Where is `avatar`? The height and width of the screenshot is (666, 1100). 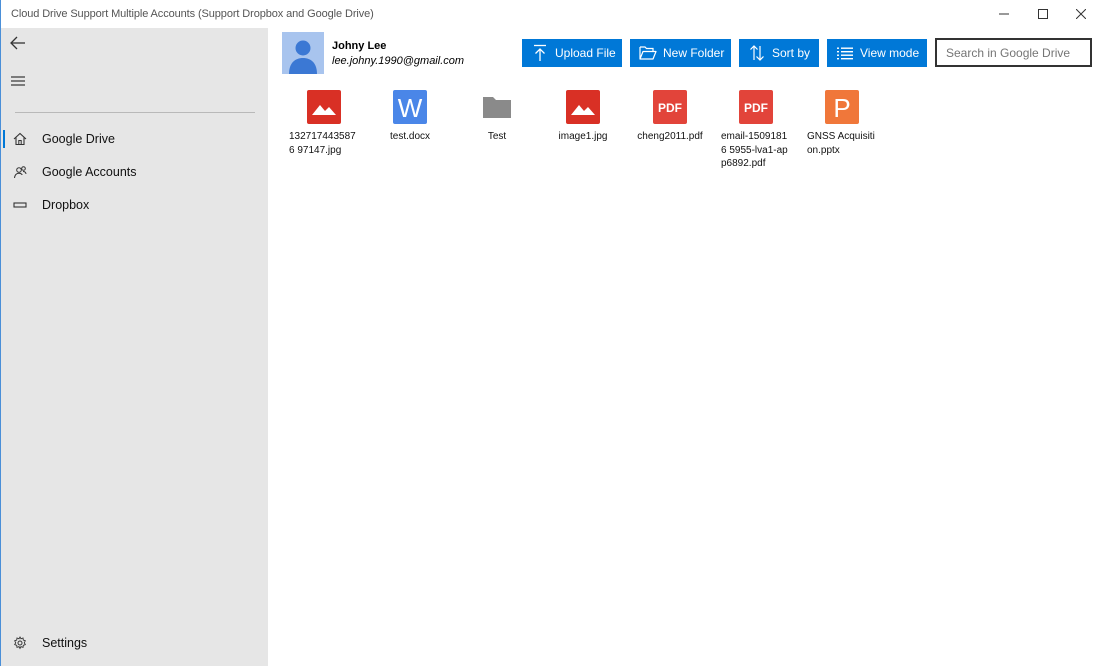 avatar is located at coordinates (303, 53).